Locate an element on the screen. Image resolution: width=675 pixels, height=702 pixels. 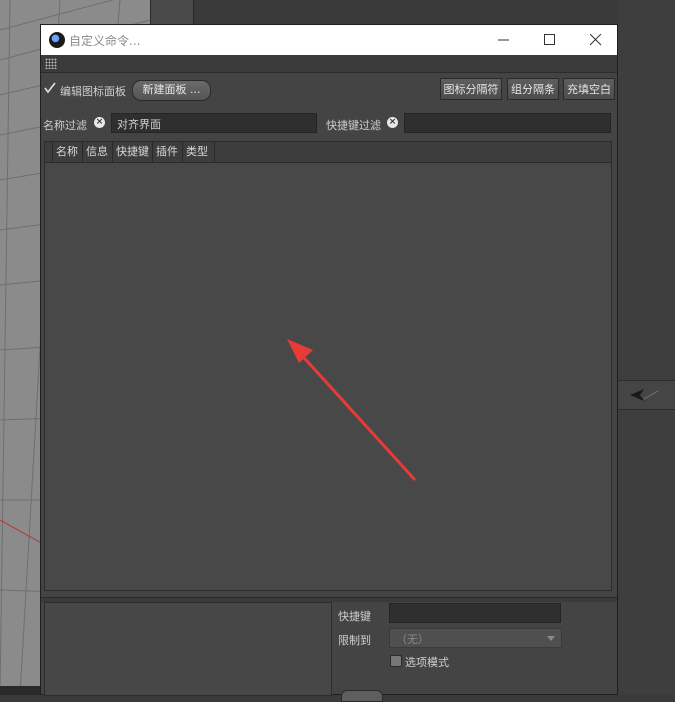
option-mode-label: 选项模式 is located at coordinates (427, 662).